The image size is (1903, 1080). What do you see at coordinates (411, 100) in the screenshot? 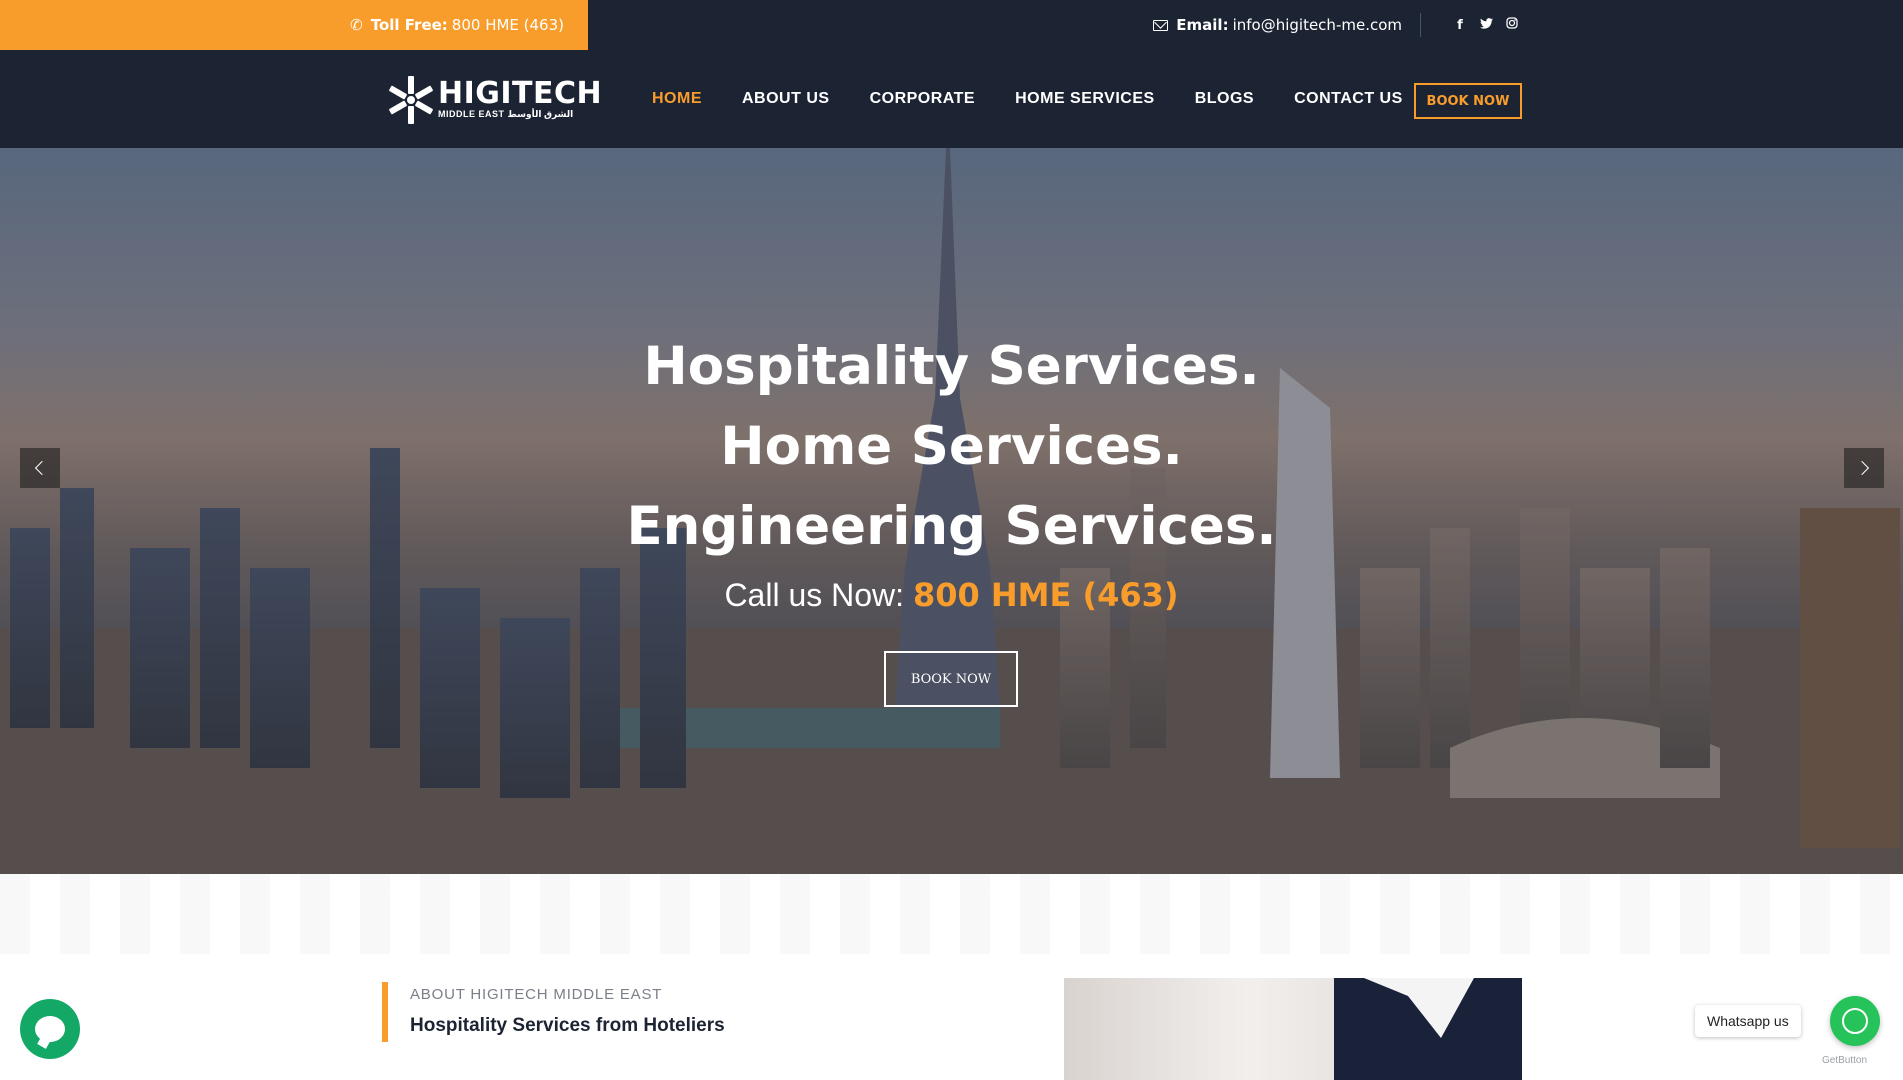
I see `logo-snowflake-icon` at bounding box center [411, 100].